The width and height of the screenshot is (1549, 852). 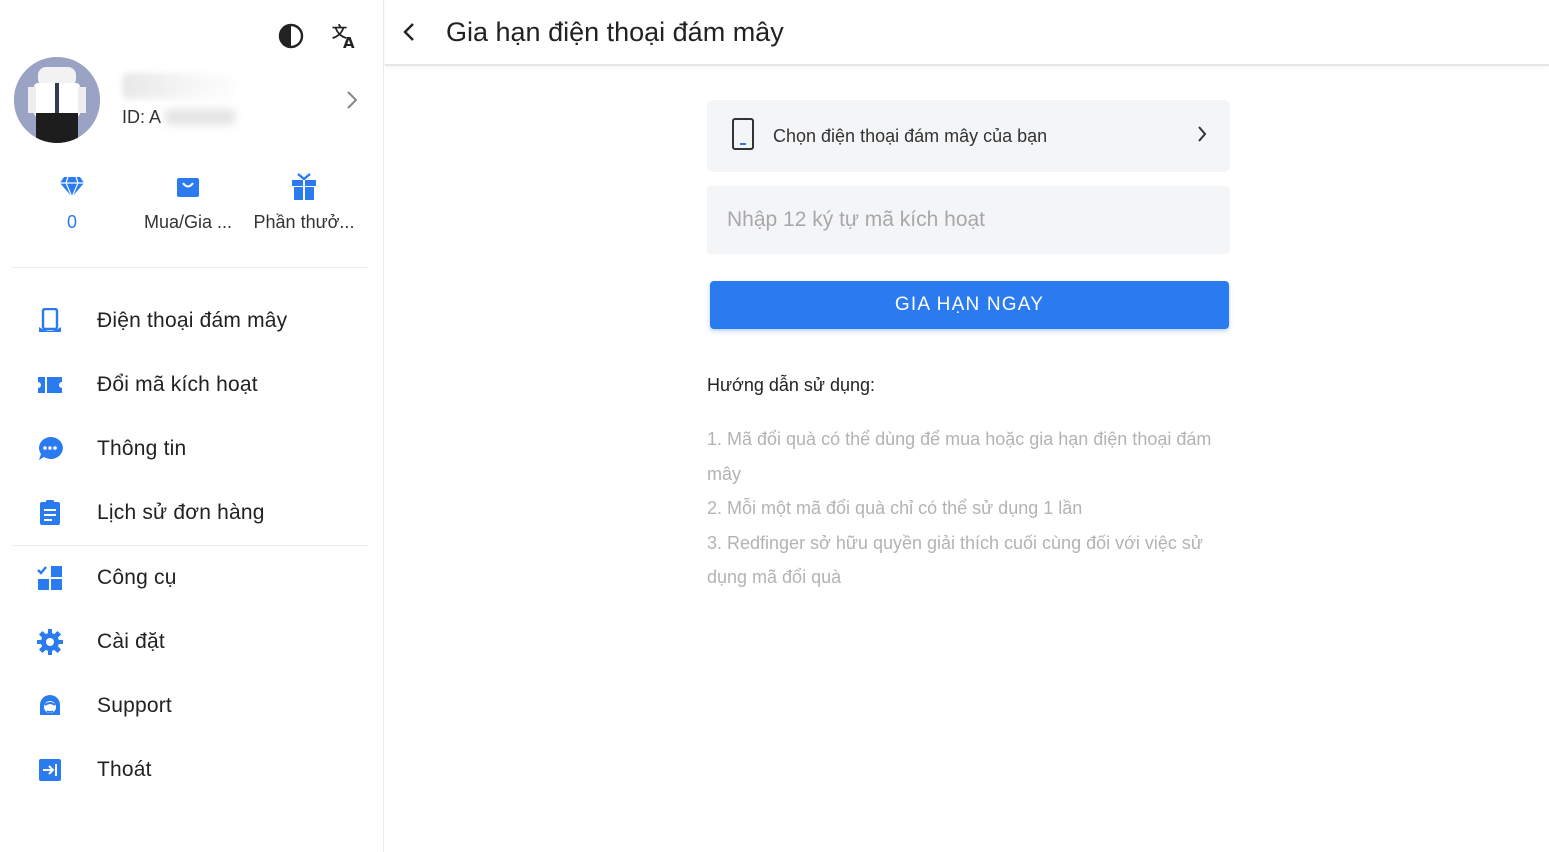 What do you see at coordinates (791, 385) in the screenshot?
I see `guide-title: Hướng dẫn sử dụng:` at bounding box center [791, 385].